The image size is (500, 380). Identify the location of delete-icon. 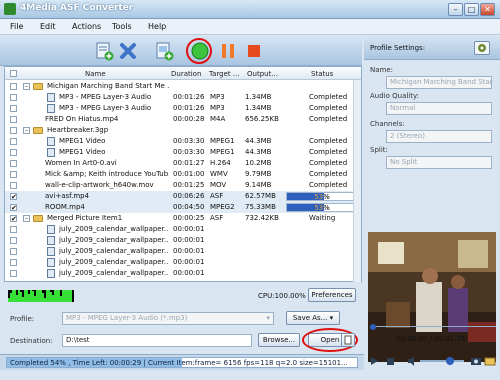
(128, 51).